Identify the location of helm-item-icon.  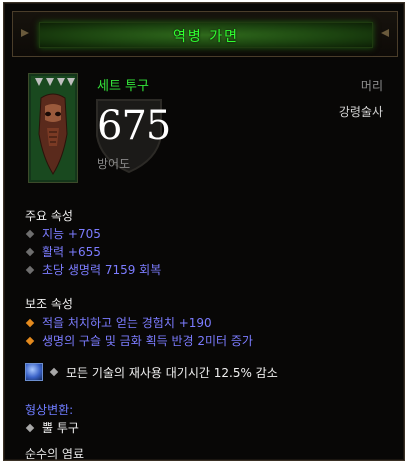
(53, 128).